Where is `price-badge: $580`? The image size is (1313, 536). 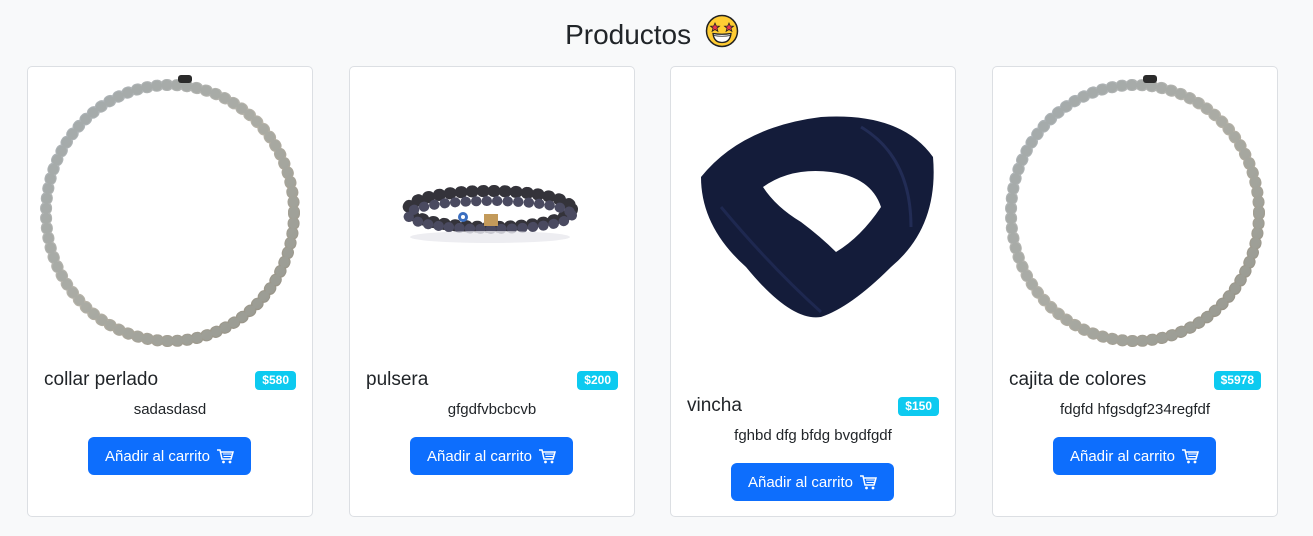 price-badge: $580 is located at coordinates (275, 380).